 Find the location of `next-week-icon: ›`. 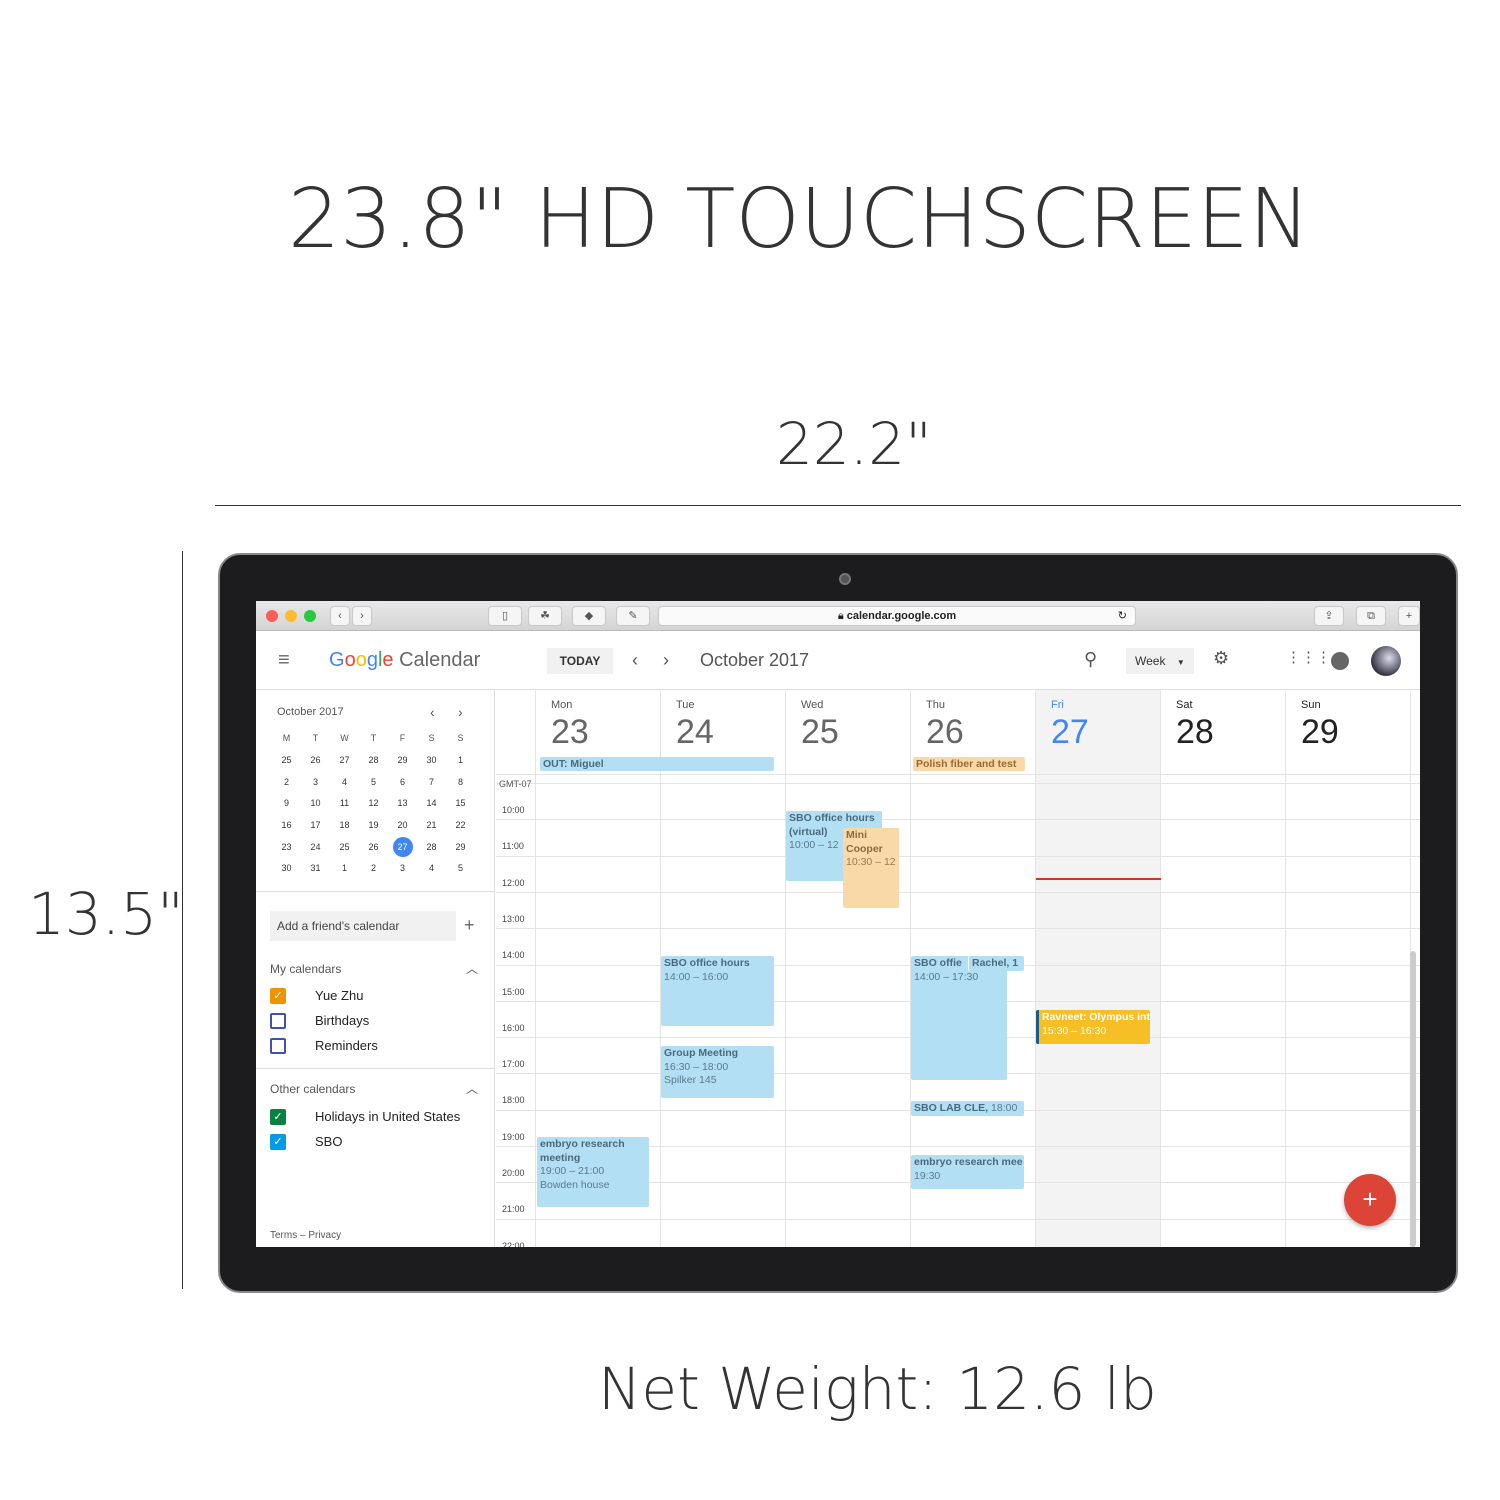

next-week-icon: › is located at coordinates (666, 660).